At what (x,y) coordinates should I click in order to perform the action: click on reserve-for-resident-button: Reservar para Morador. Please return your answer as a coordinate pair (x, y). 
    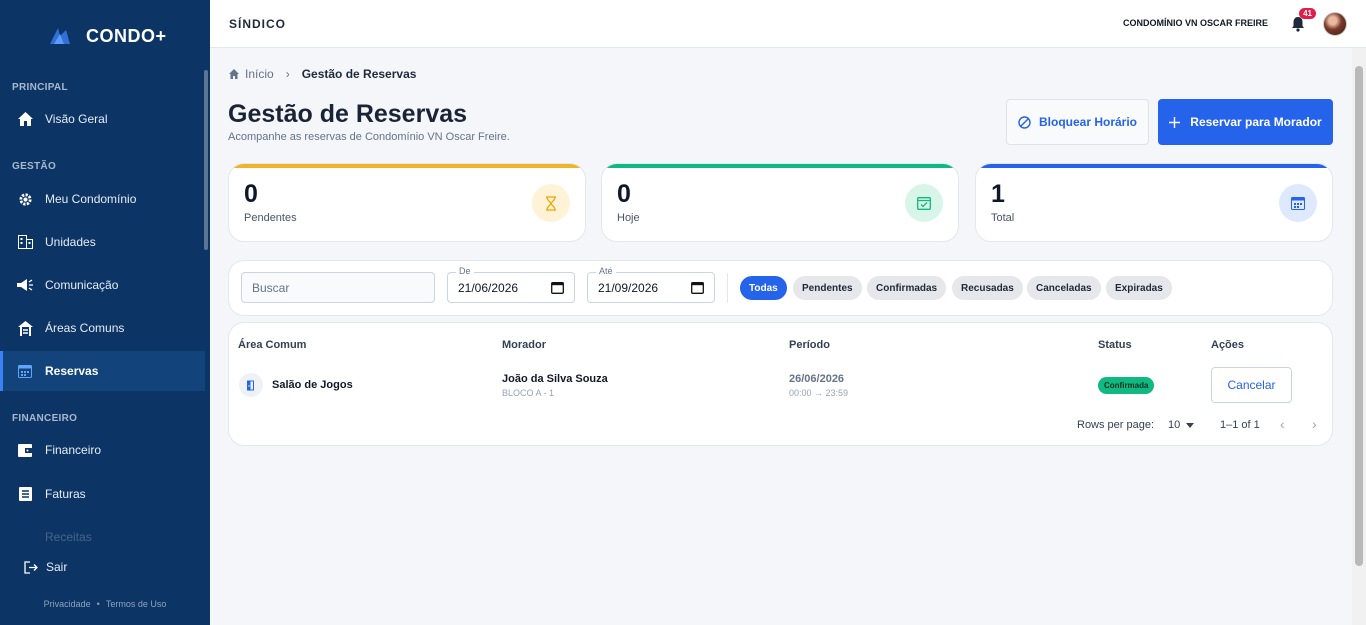
    Looking at the image, I should click on (1245, 122).